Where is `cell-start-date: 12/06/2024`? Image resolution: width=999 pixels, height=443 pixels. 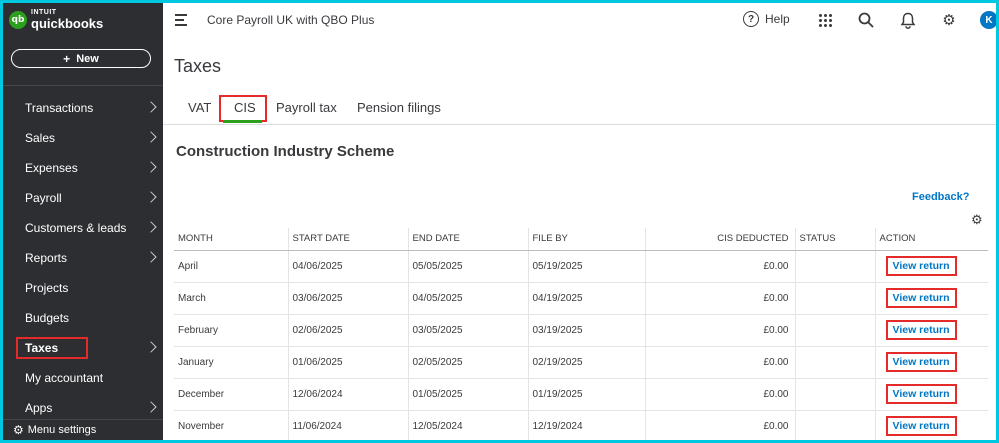 cell-start-date: 12/06/2024 is located at coordinates (347, 394).